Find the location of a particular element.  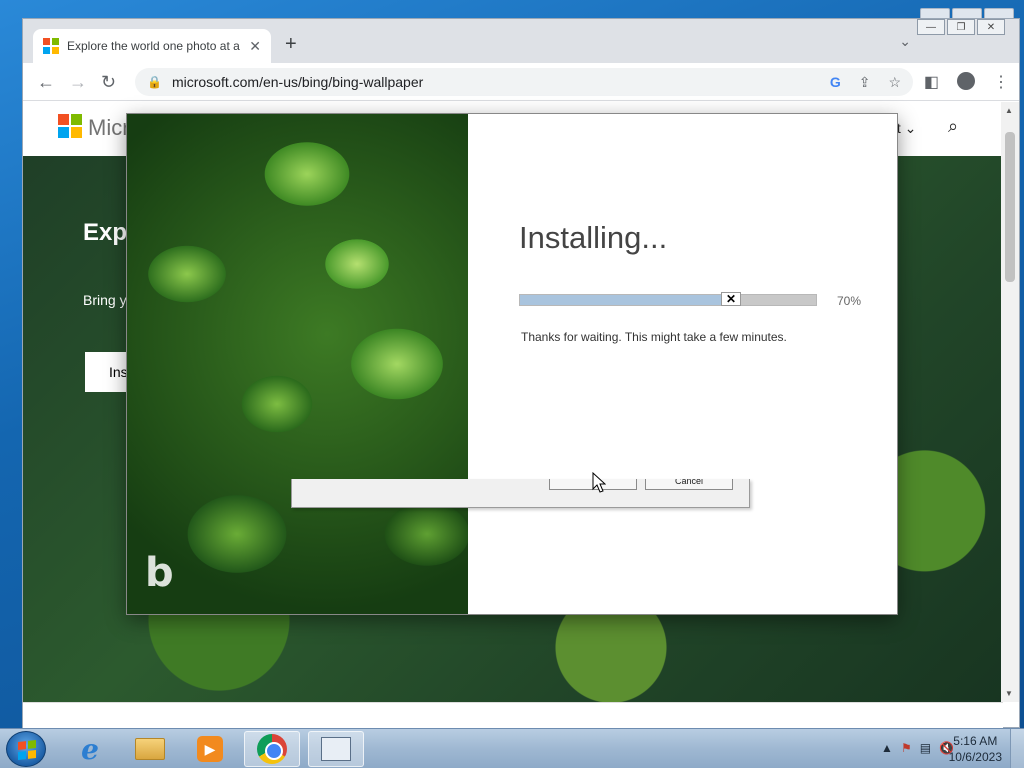

lock-icon: 🔒 is located at coordinates (154, 82).